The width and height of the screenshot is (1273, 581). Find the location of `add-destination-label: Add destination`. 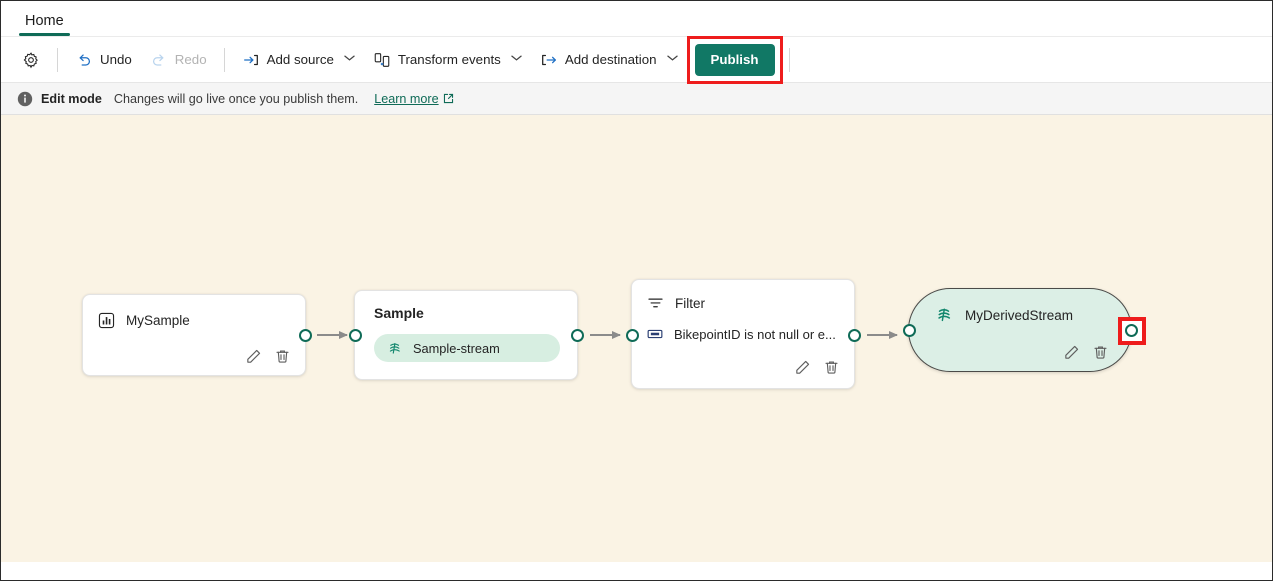

add-destination-label: Add destination is located at coordinates (610, 59).